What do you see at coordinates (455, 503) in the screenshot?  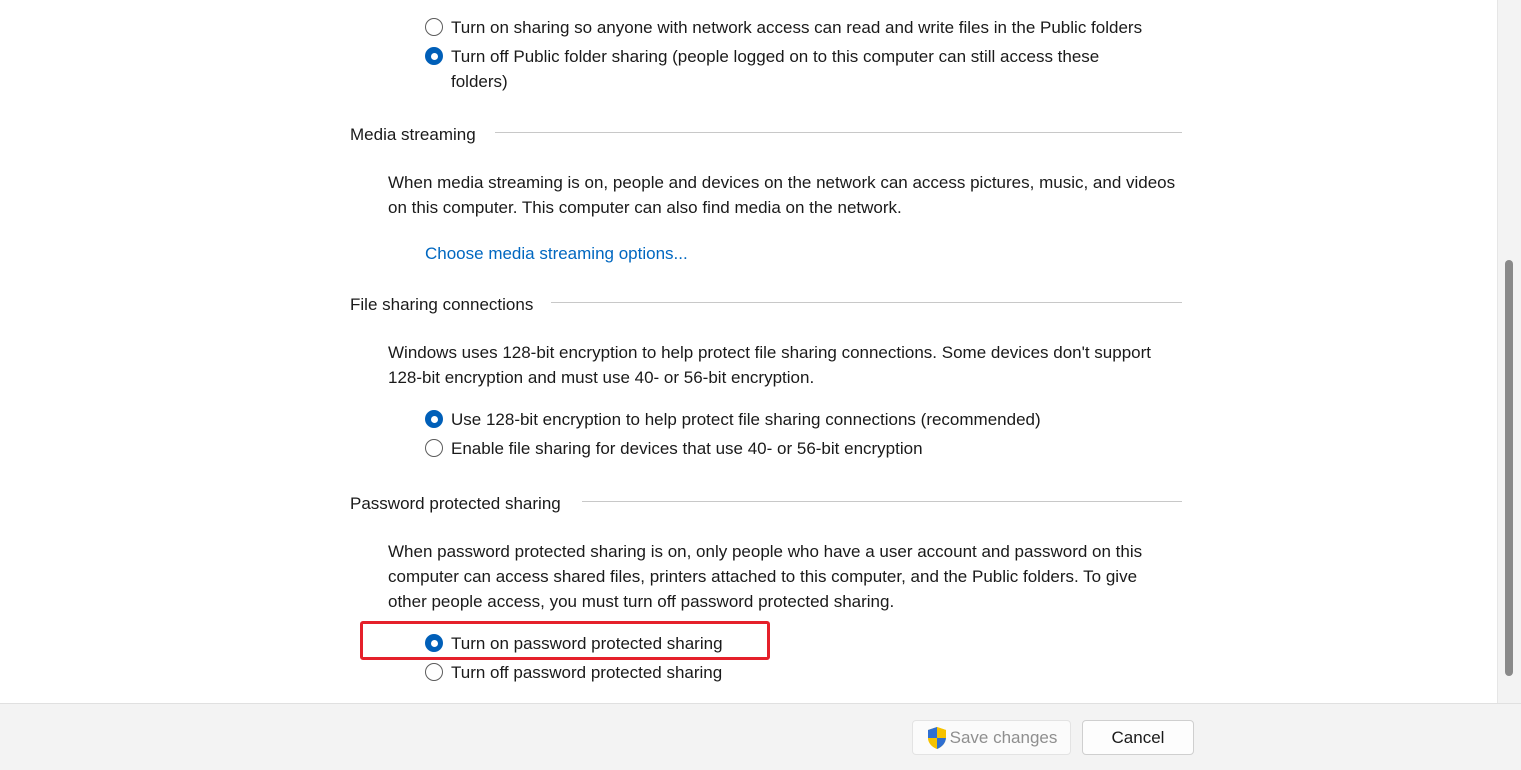 I see `section-title-password-protected-sharing: Password protected sharing` at bounding box center [455, 503].